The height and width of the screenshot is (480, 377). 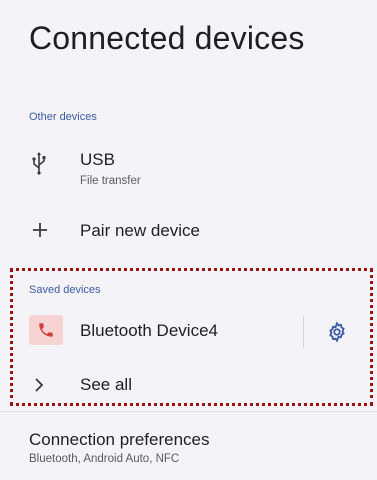 I want to click on page-title: Connected devices, so click(x=167, y=38).